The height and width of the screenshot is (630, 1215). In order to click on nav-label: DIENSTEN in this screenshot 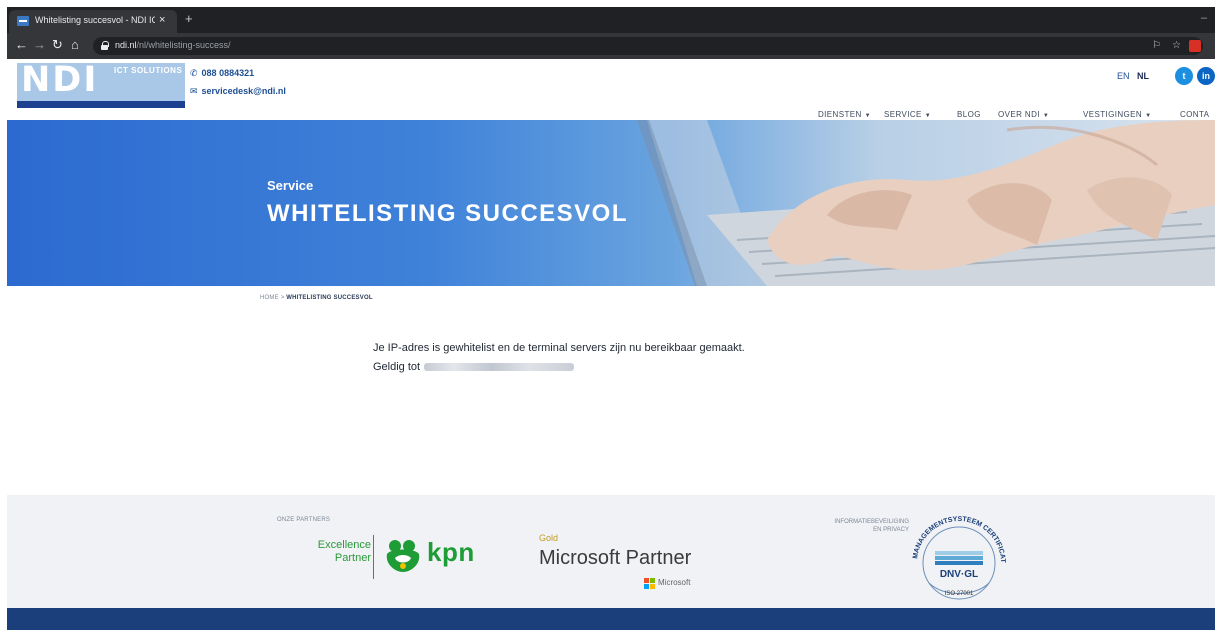, I will do `click(840, 114)`.